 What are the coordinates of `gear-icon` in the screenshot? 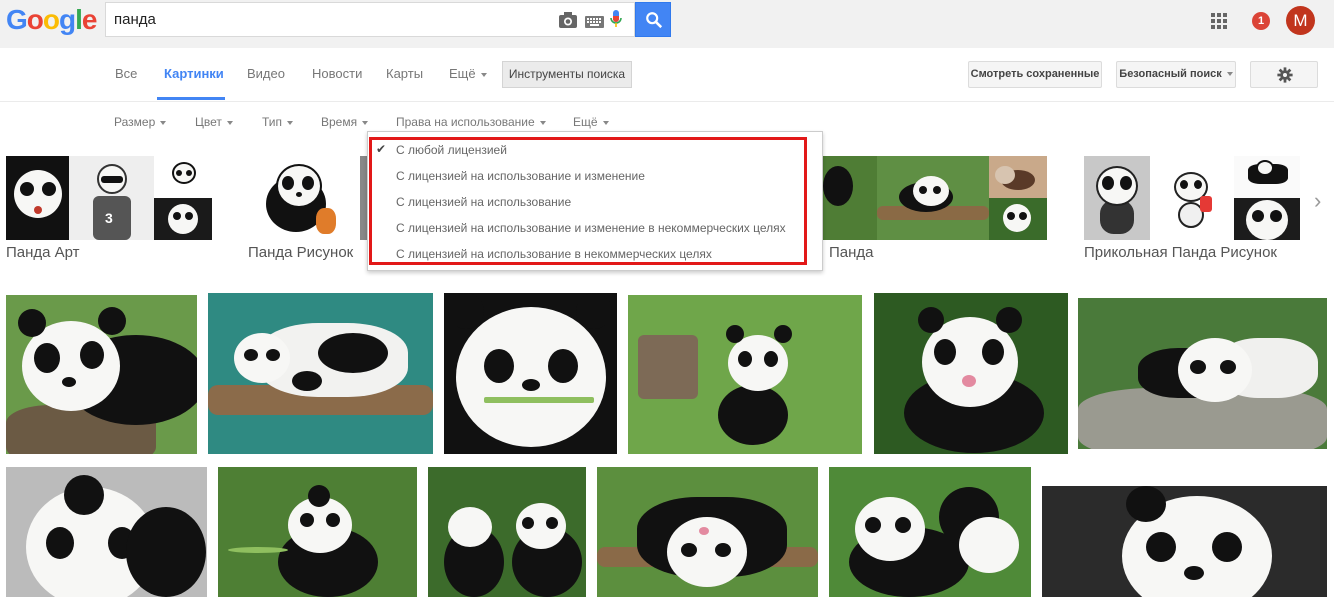 It's located at (1285, 75).